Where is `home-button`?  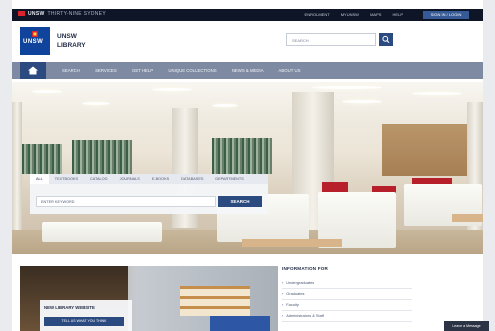
home-button is located at coordinates (33, 70).